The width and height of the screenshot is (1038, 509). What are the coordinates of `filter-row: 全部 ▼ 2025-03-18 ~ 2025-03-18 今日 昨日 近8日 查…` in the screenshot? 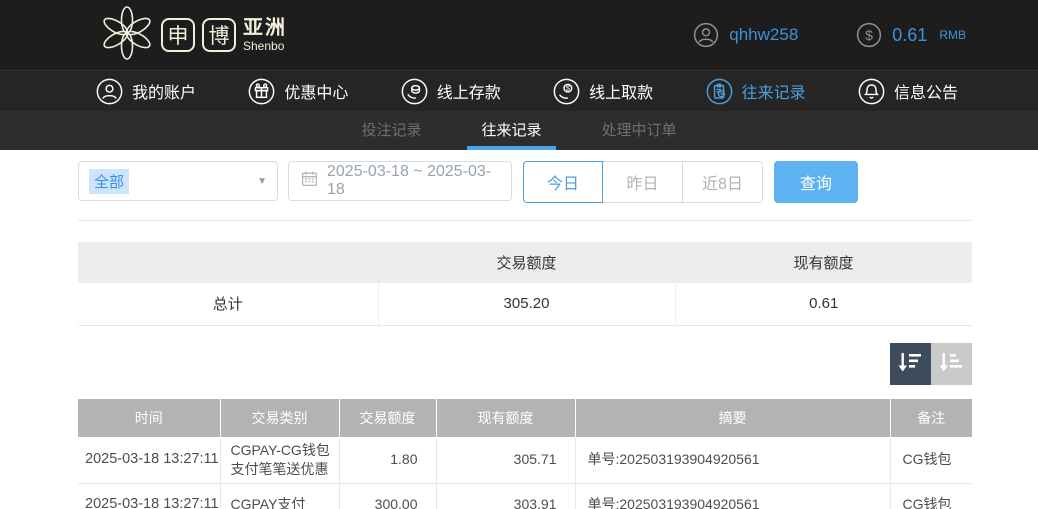 It's located at (525, 182).